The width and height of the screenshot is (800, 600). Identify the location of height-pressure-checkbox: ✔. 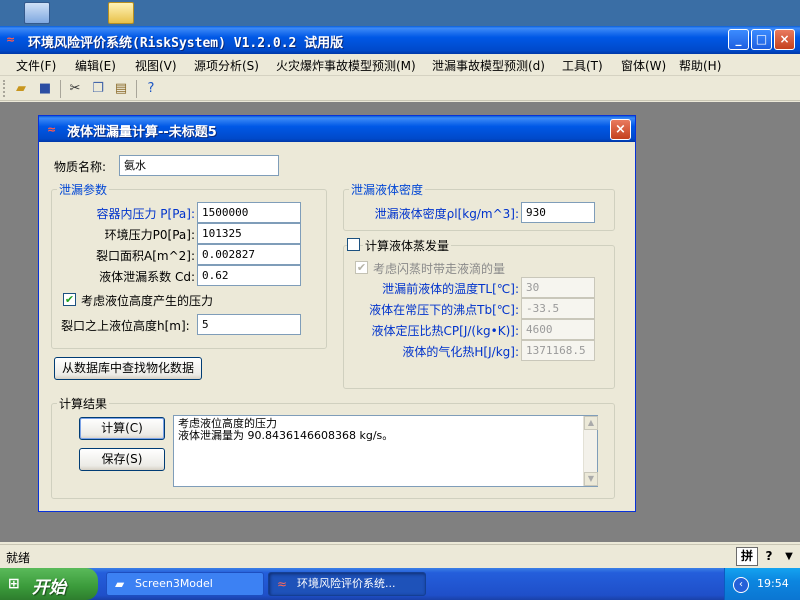
(69, 299).